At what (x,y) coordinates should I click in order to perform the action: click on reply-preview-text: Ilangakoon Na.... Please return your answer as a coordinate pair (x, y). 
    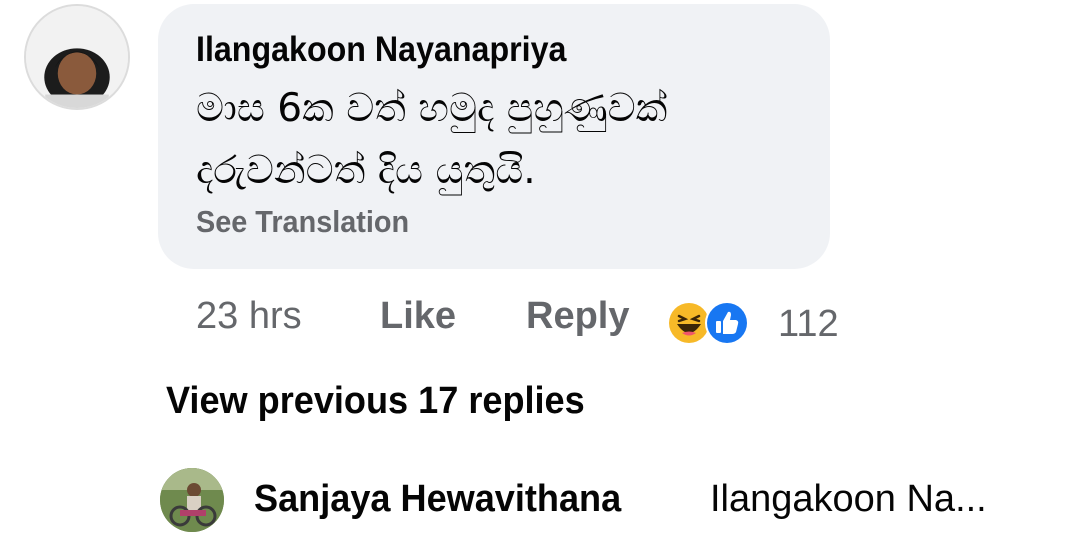
    Looking at the image, I should click on (848, 499).